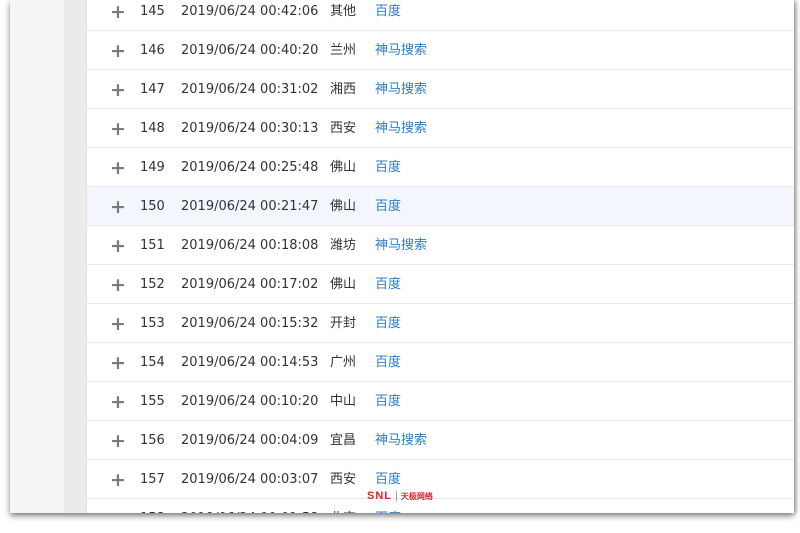 The image size is (800, 533). I want to click on left-panel, so click(37, 256).